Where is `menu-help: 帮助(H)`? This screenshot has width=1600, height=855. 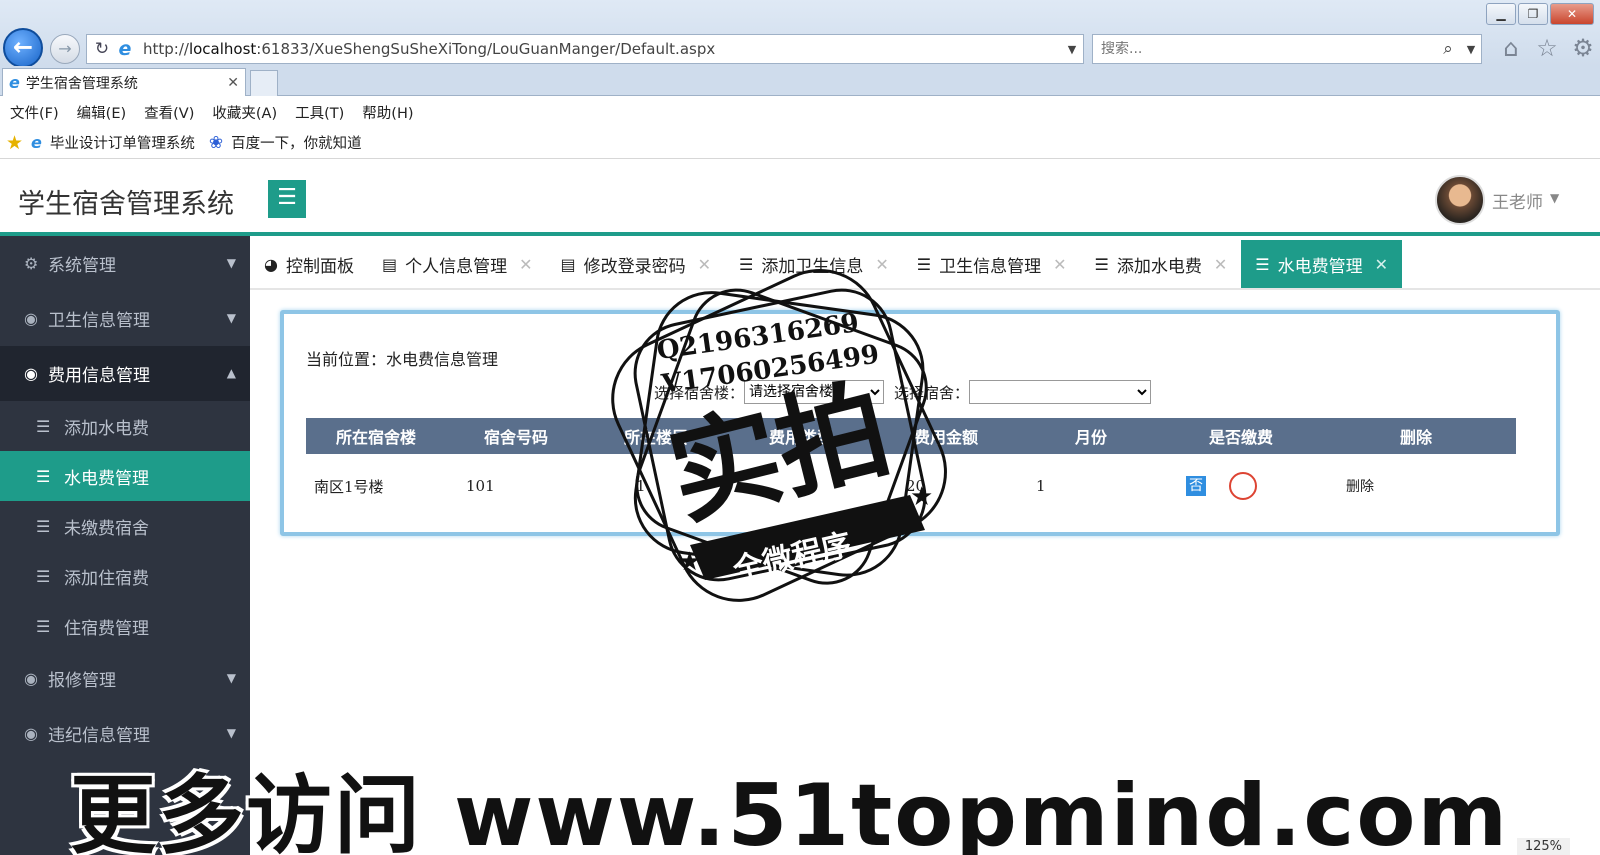 menu-help: 帮助(H) is located at coordinates (387, 112).